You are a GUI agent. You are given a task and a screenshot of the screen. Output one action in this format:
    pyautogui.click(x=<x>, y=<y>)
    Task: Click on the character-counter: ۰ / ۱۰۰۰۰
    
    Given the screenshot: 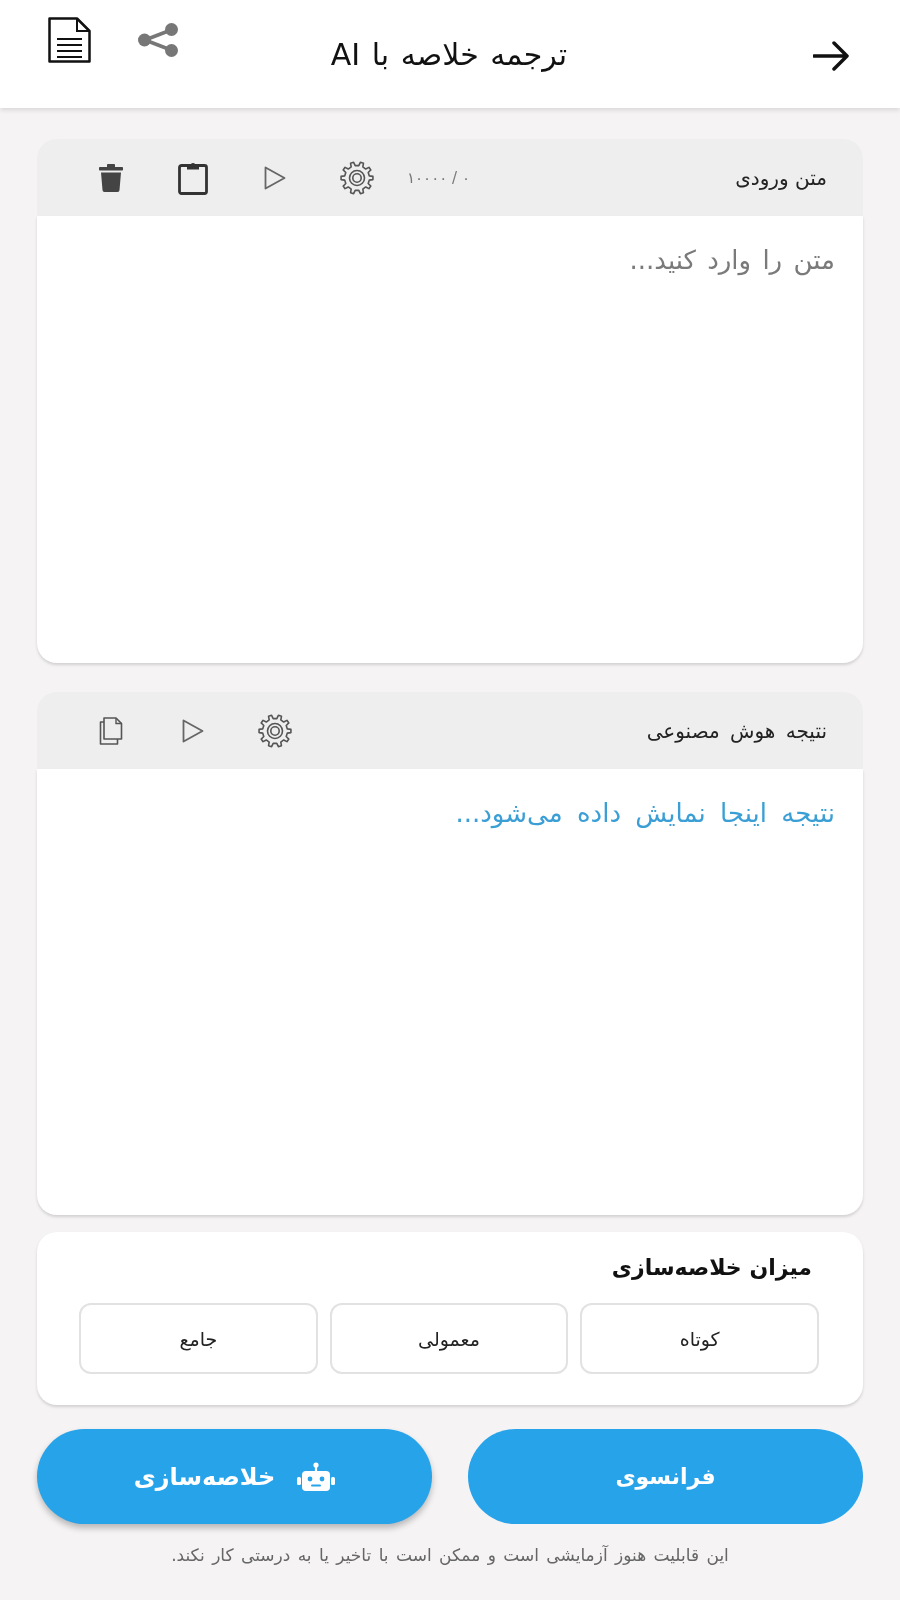 What is the action you would take?
    pyautogui.click(x=438, y=177)
    